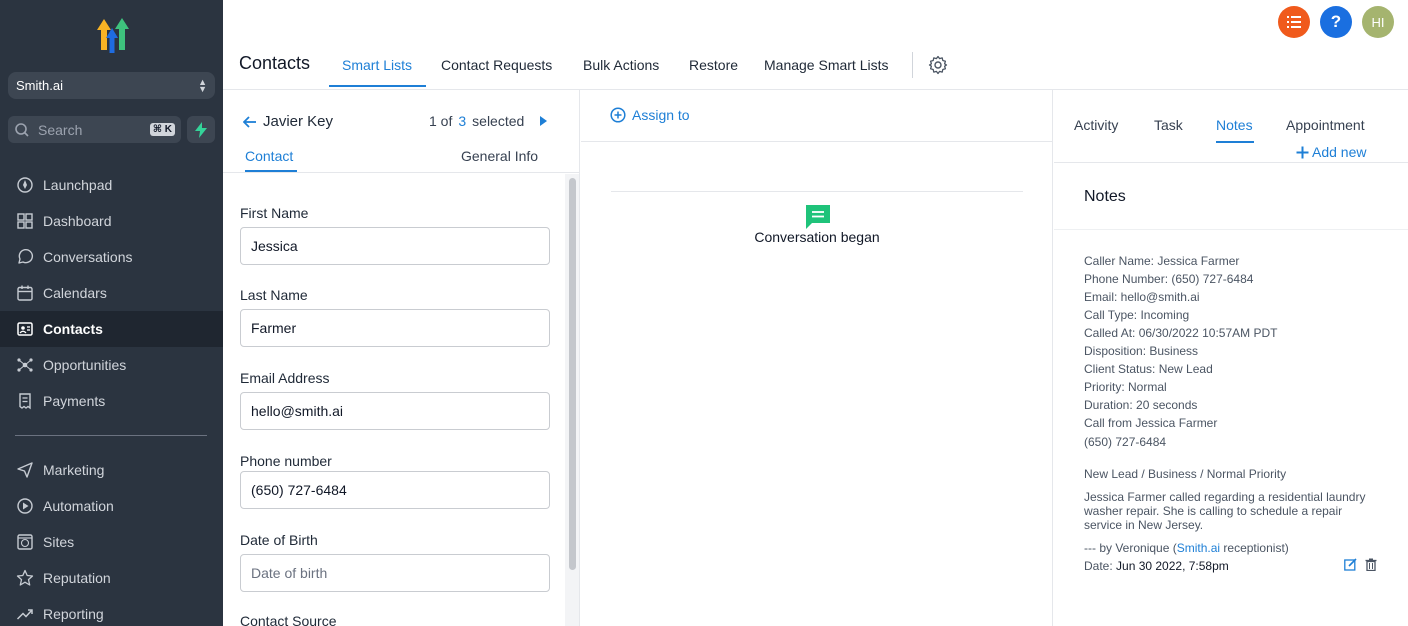 The height and width of the screenshot is (626, 1408). What do you see at coordinates (202, 85) in the screenshot?
I see `chevron-up-down-icon: ▲ ▼` at bounding box center [202, 85].